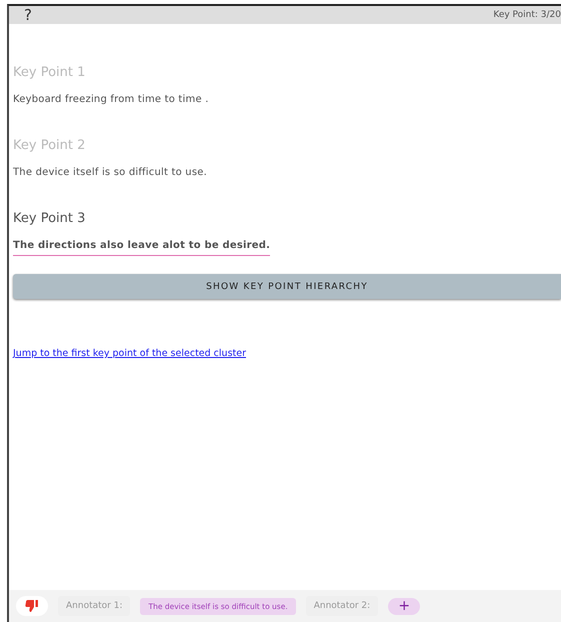 Image resolution: width=561 pixels, height=622 pixels. What do you see at coordinates (49, 72) in the screenshot?
I see `key-point-title: Key Point 1` at bounding box center [49, 72].